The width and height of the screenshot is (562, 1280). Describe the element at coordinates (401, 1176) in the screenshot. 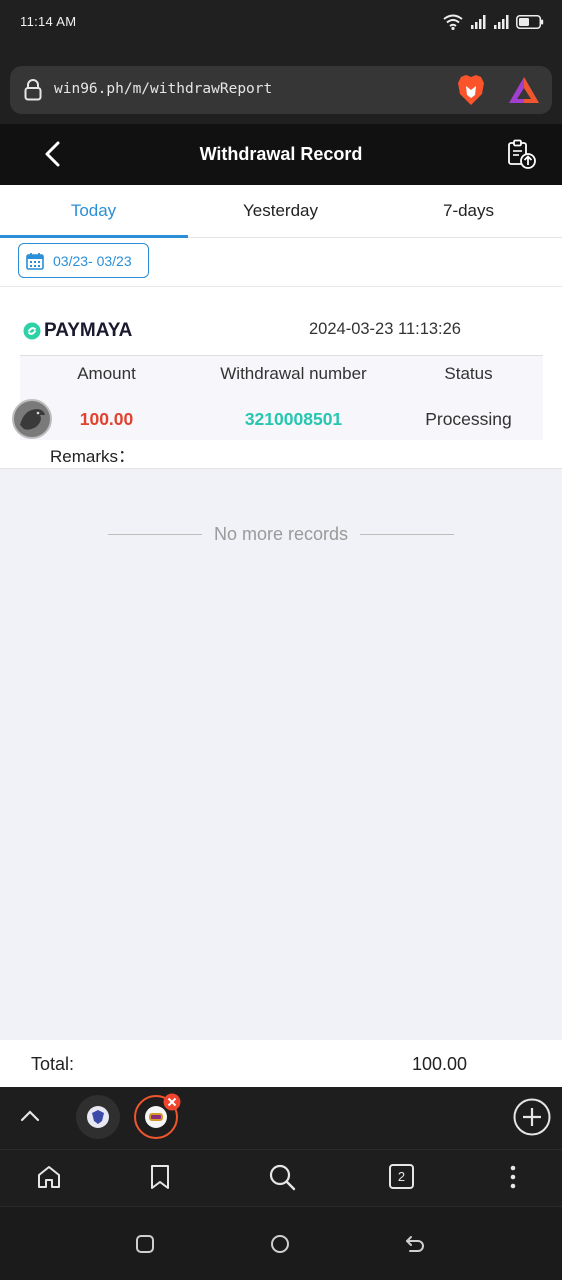

I see `tab-switcher-button: 2` at that location.